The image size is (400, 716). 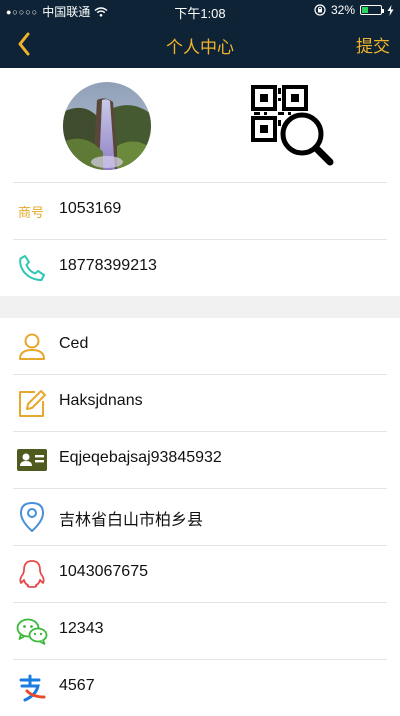 I want to click on name-value: Ced, so click(x=74, y=343).